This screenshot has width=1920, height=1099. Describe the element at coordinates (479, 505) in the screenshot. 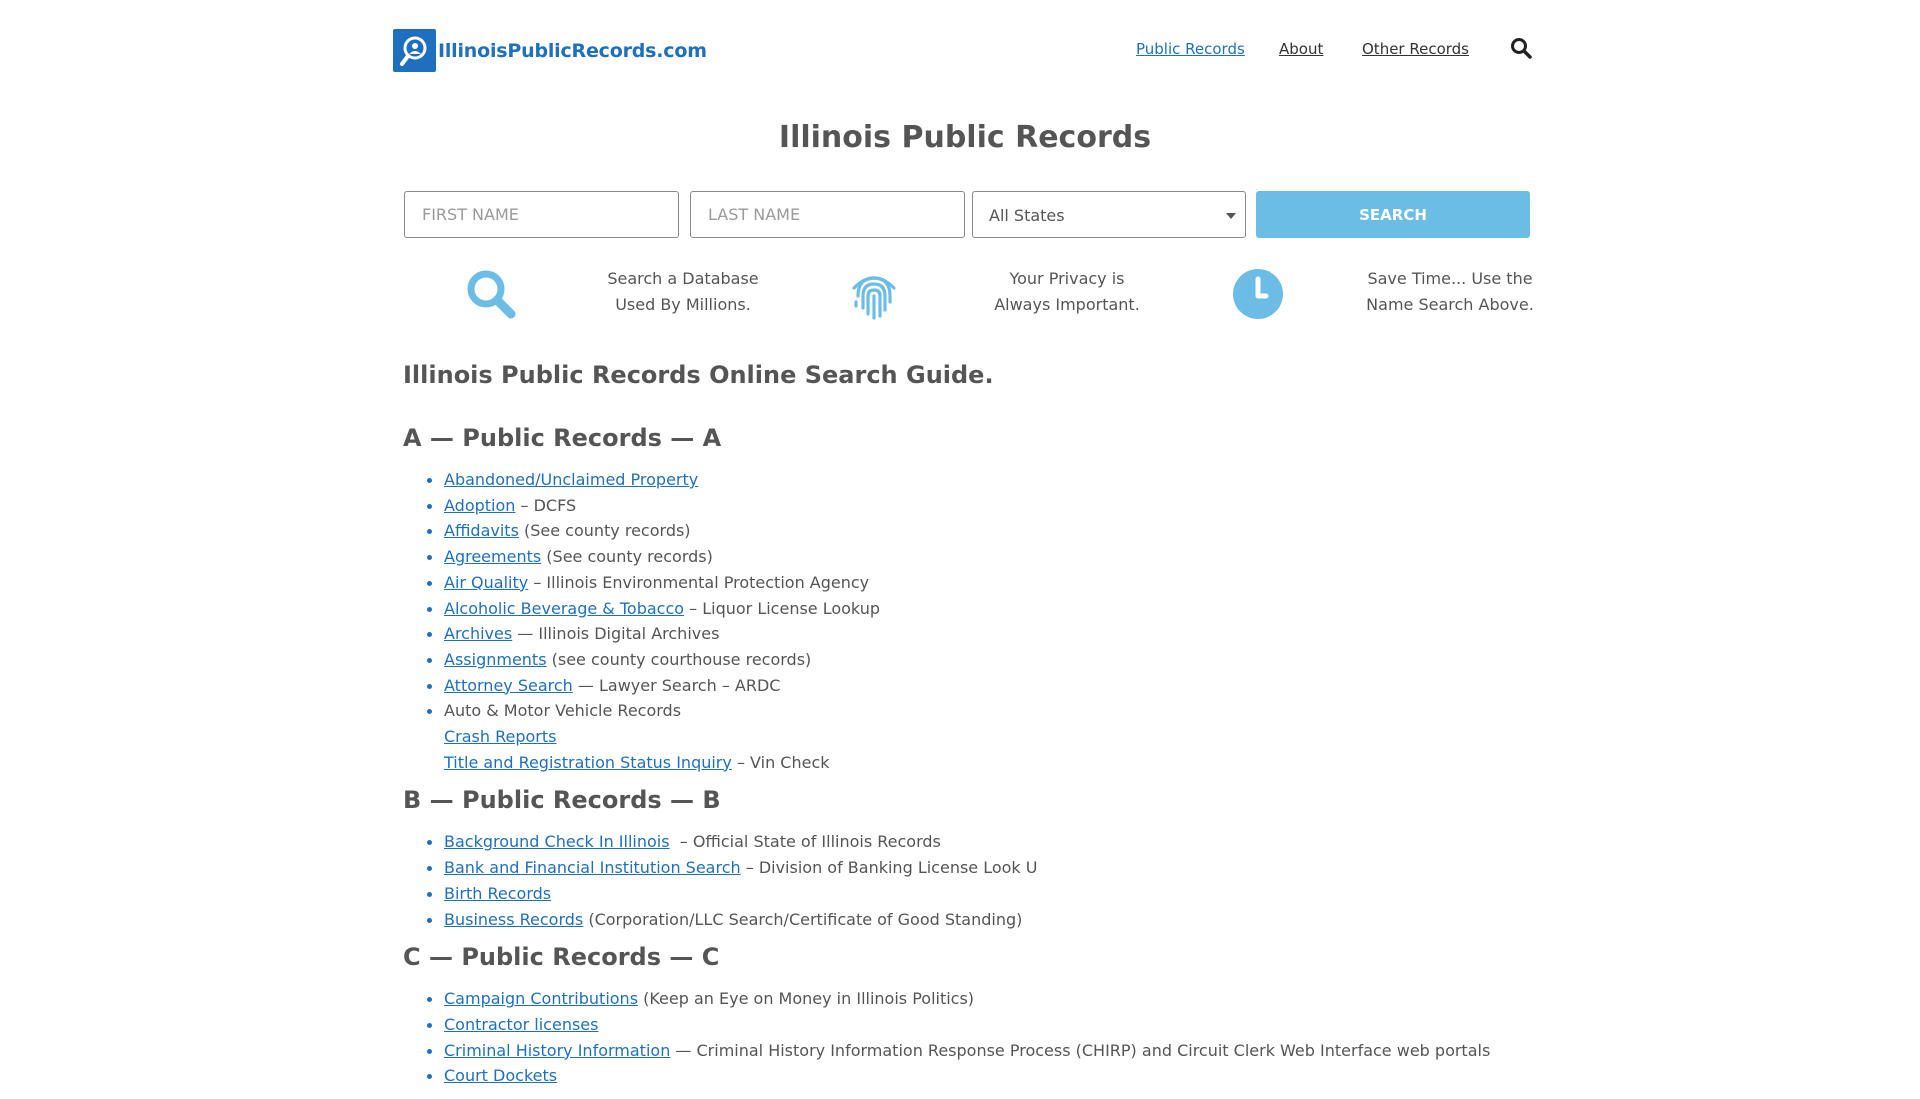

I see `record-link: Adoption` at that location.